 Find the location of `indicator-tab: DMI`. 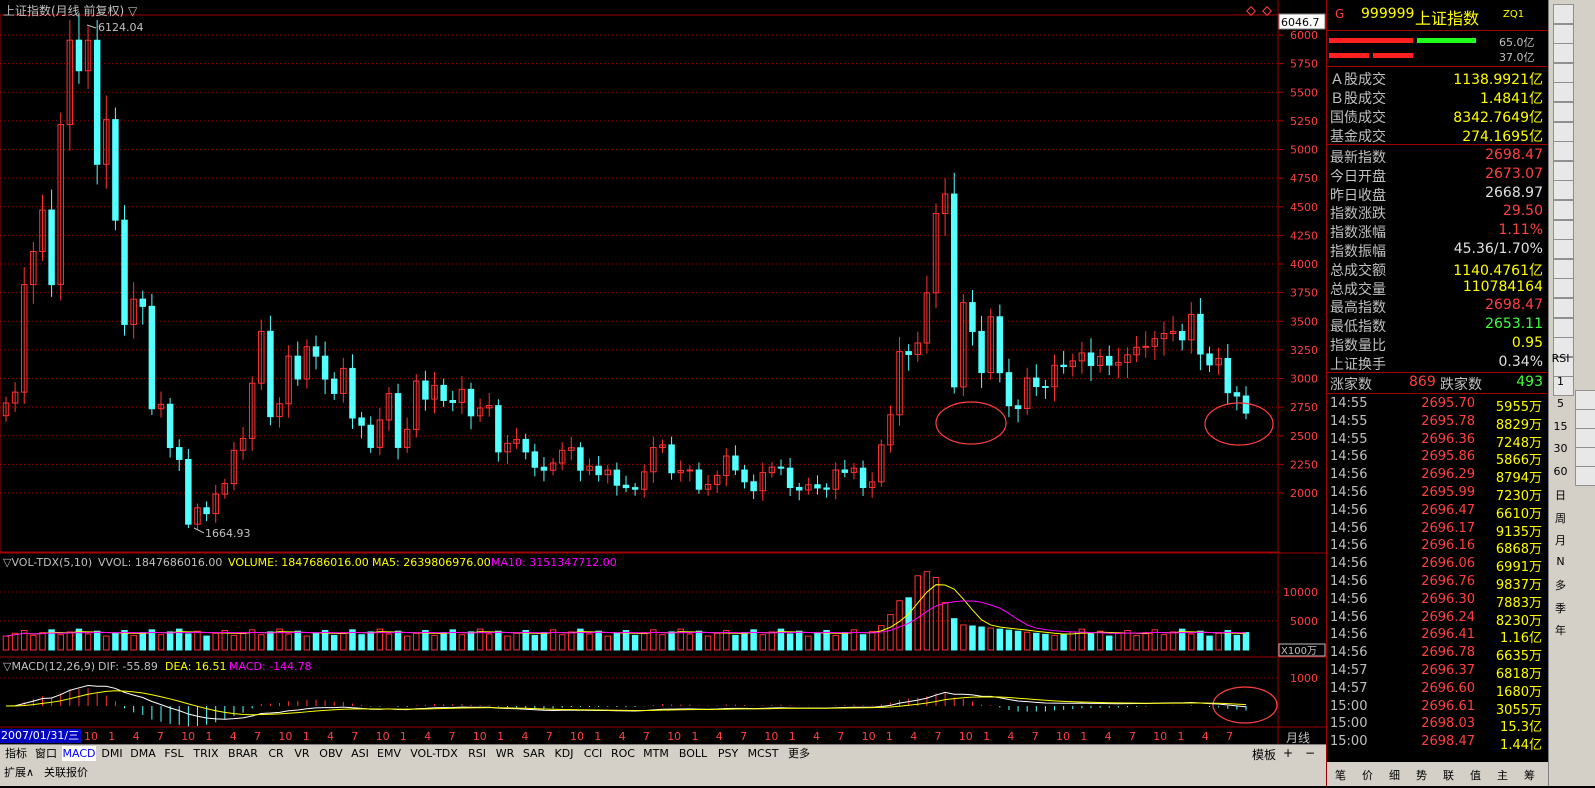

indicator-tab: DMI is located at coordinates (112, 753).